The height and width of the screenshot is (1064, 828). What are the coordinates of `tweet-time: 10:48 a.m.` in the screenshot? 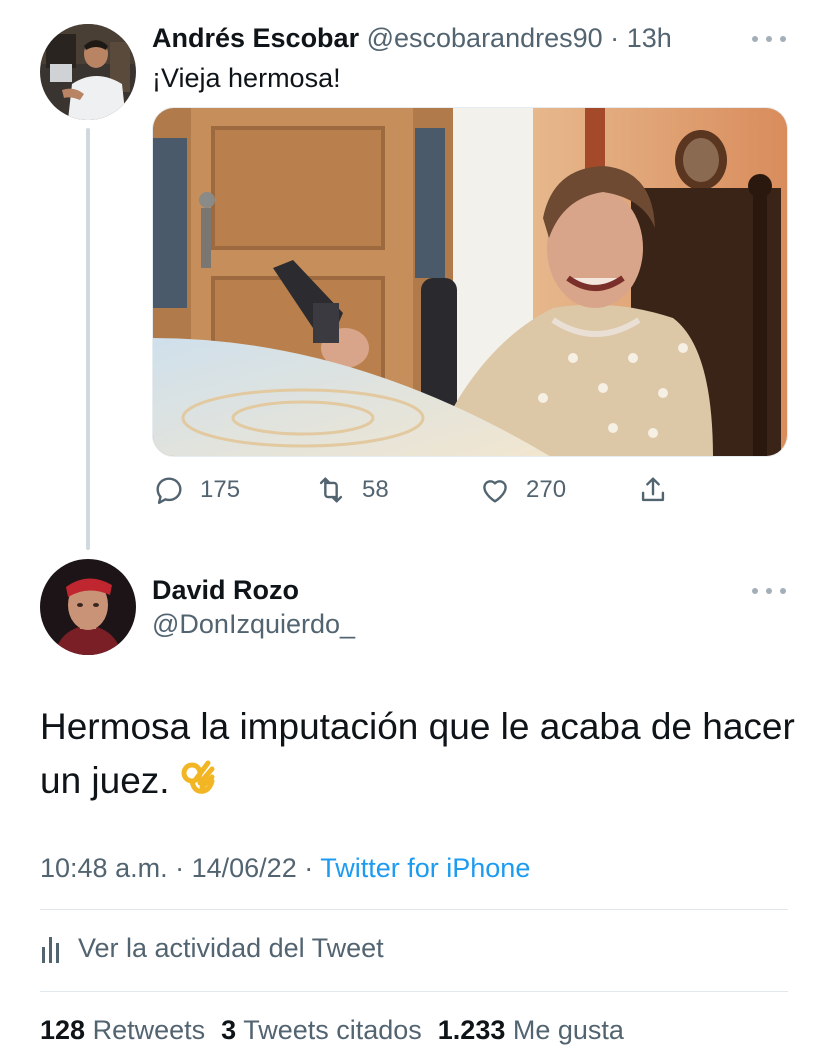 It's located at (104, 868).